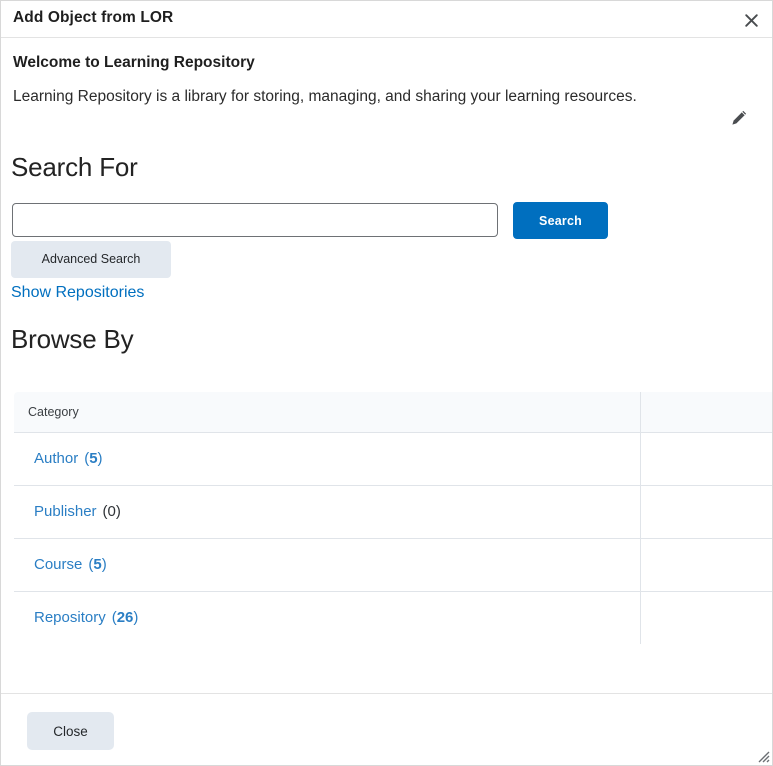  What do you see at coordinates (91, 259) in the screenshot?
I see `advanced-search-button: Advanced Search` at bounding box center [91, 259].